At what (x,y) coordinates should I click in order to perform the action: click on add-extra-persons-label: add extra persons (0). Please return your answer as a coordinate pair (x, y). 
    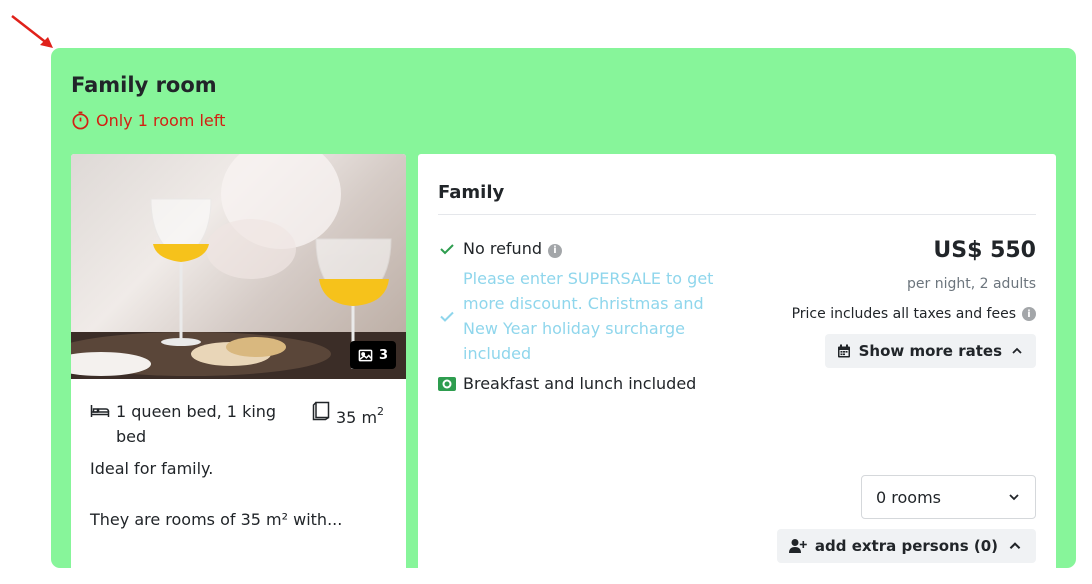
    Looking at the image, I should click on (906, 546).